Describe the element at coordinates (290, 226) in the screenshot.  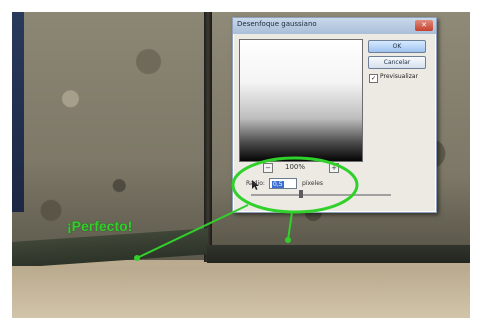
I see `arrow-line-down` at that location.